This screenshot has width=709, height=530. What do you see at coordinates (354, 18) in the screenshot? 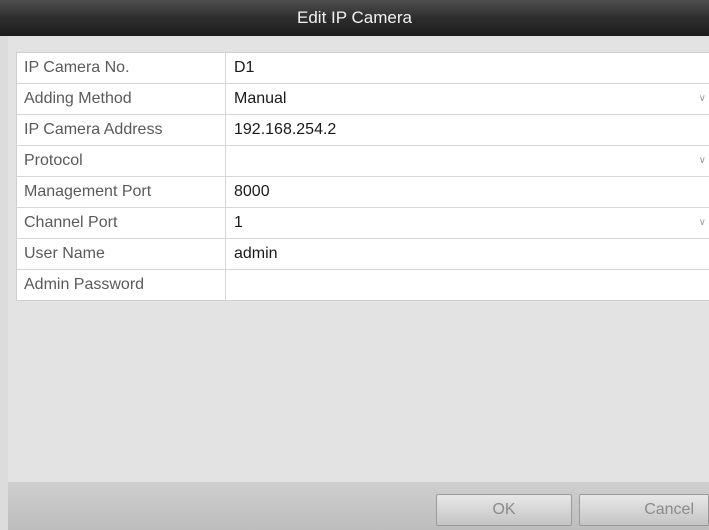
I see `dialog-title: Edit IP Camera` at bounding box center [354, 18].